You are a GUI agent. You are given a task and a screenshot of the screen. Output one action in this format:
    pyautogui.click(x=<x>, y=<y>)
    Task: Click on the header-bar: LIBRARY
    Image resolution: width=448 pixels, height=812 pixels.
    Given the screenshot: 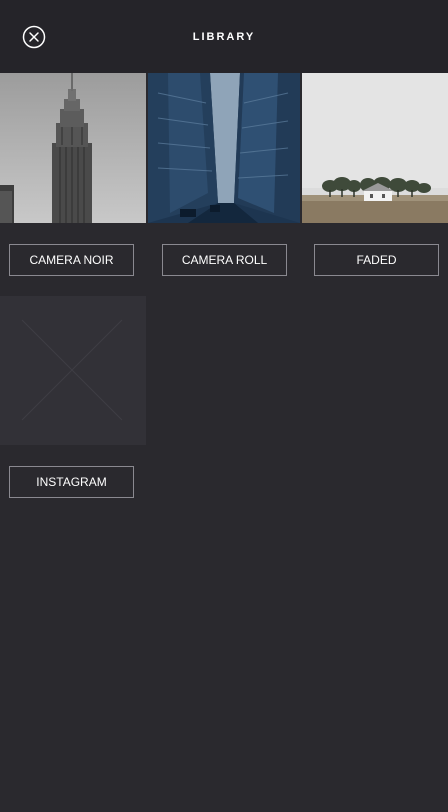 What is the action you would take?
    pyautogui.click(x=224, y=36)
    